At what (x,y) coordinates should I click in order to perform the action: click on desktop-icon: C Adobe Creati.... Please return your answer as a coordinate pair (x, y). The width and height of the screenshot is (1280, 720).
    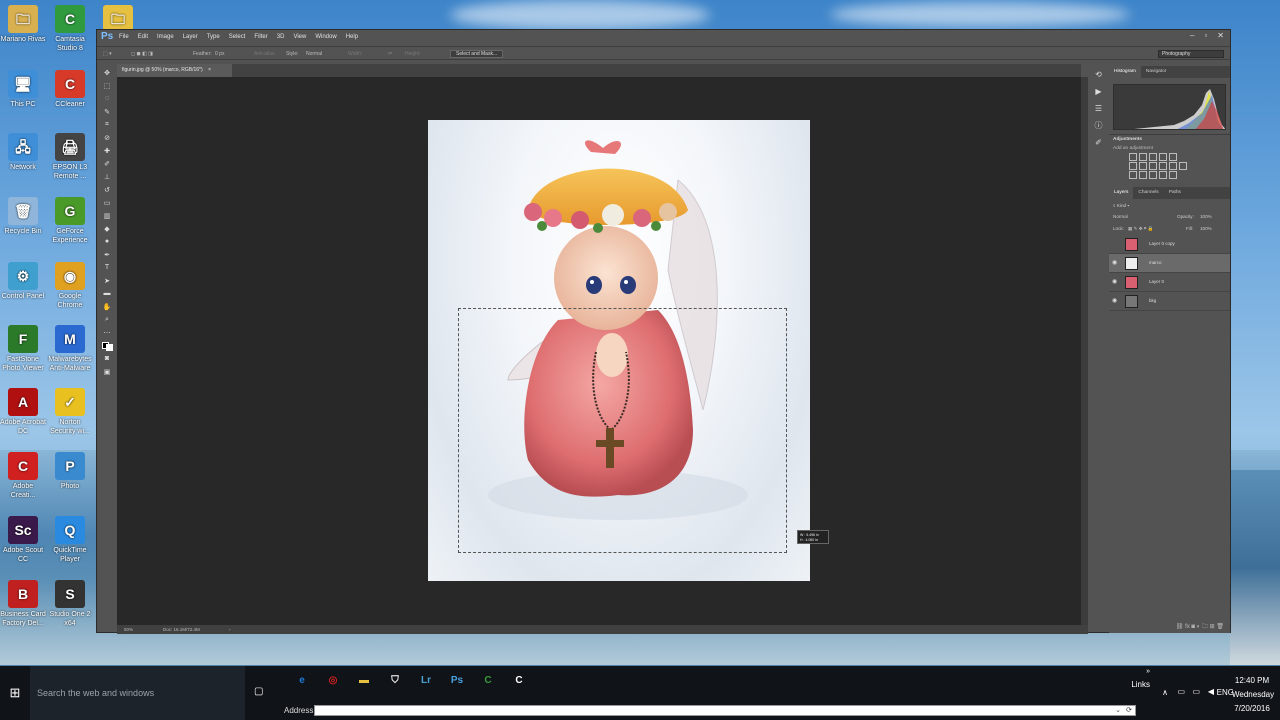
    Looking at the image, I should click on (23, 476).